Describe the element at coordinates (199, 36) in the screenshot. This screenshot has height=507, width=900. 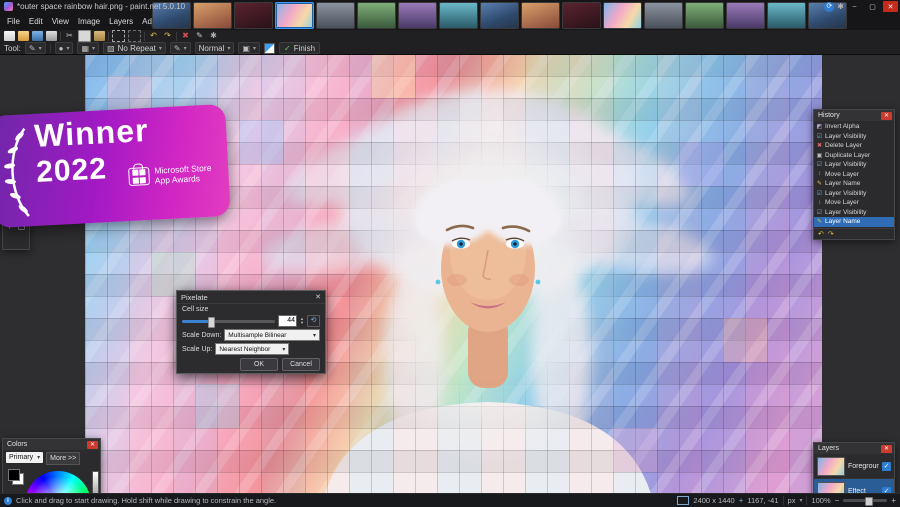
I see `pencil-button: ✎` at that location.